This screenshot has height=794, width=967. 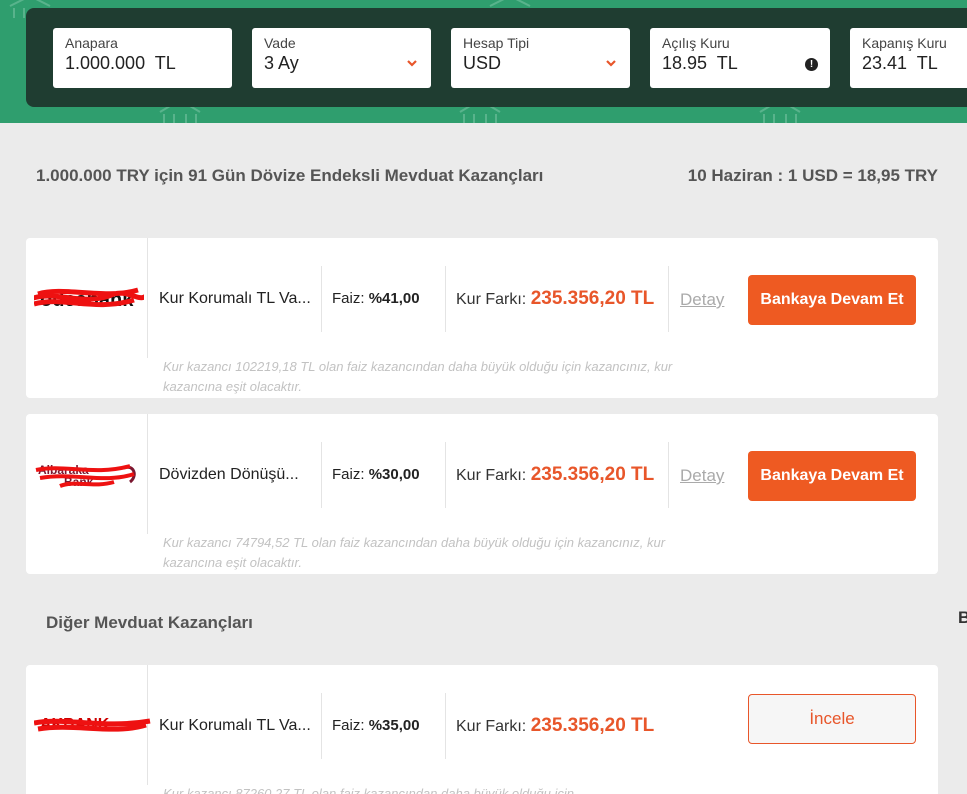 What do you see at coordinates (376, 298) in the screenshot?
I see `interest-rate: Faiz: %41,00` at bounding box center [376, 298].